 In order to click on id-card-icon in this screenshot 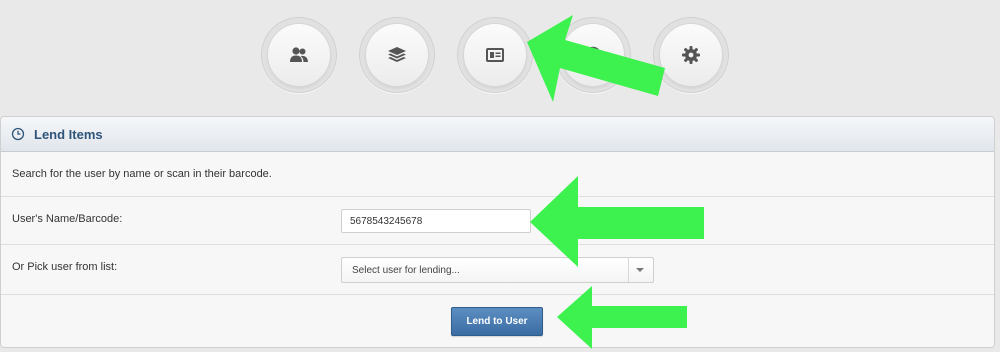, I will do `click(495, 55)`.